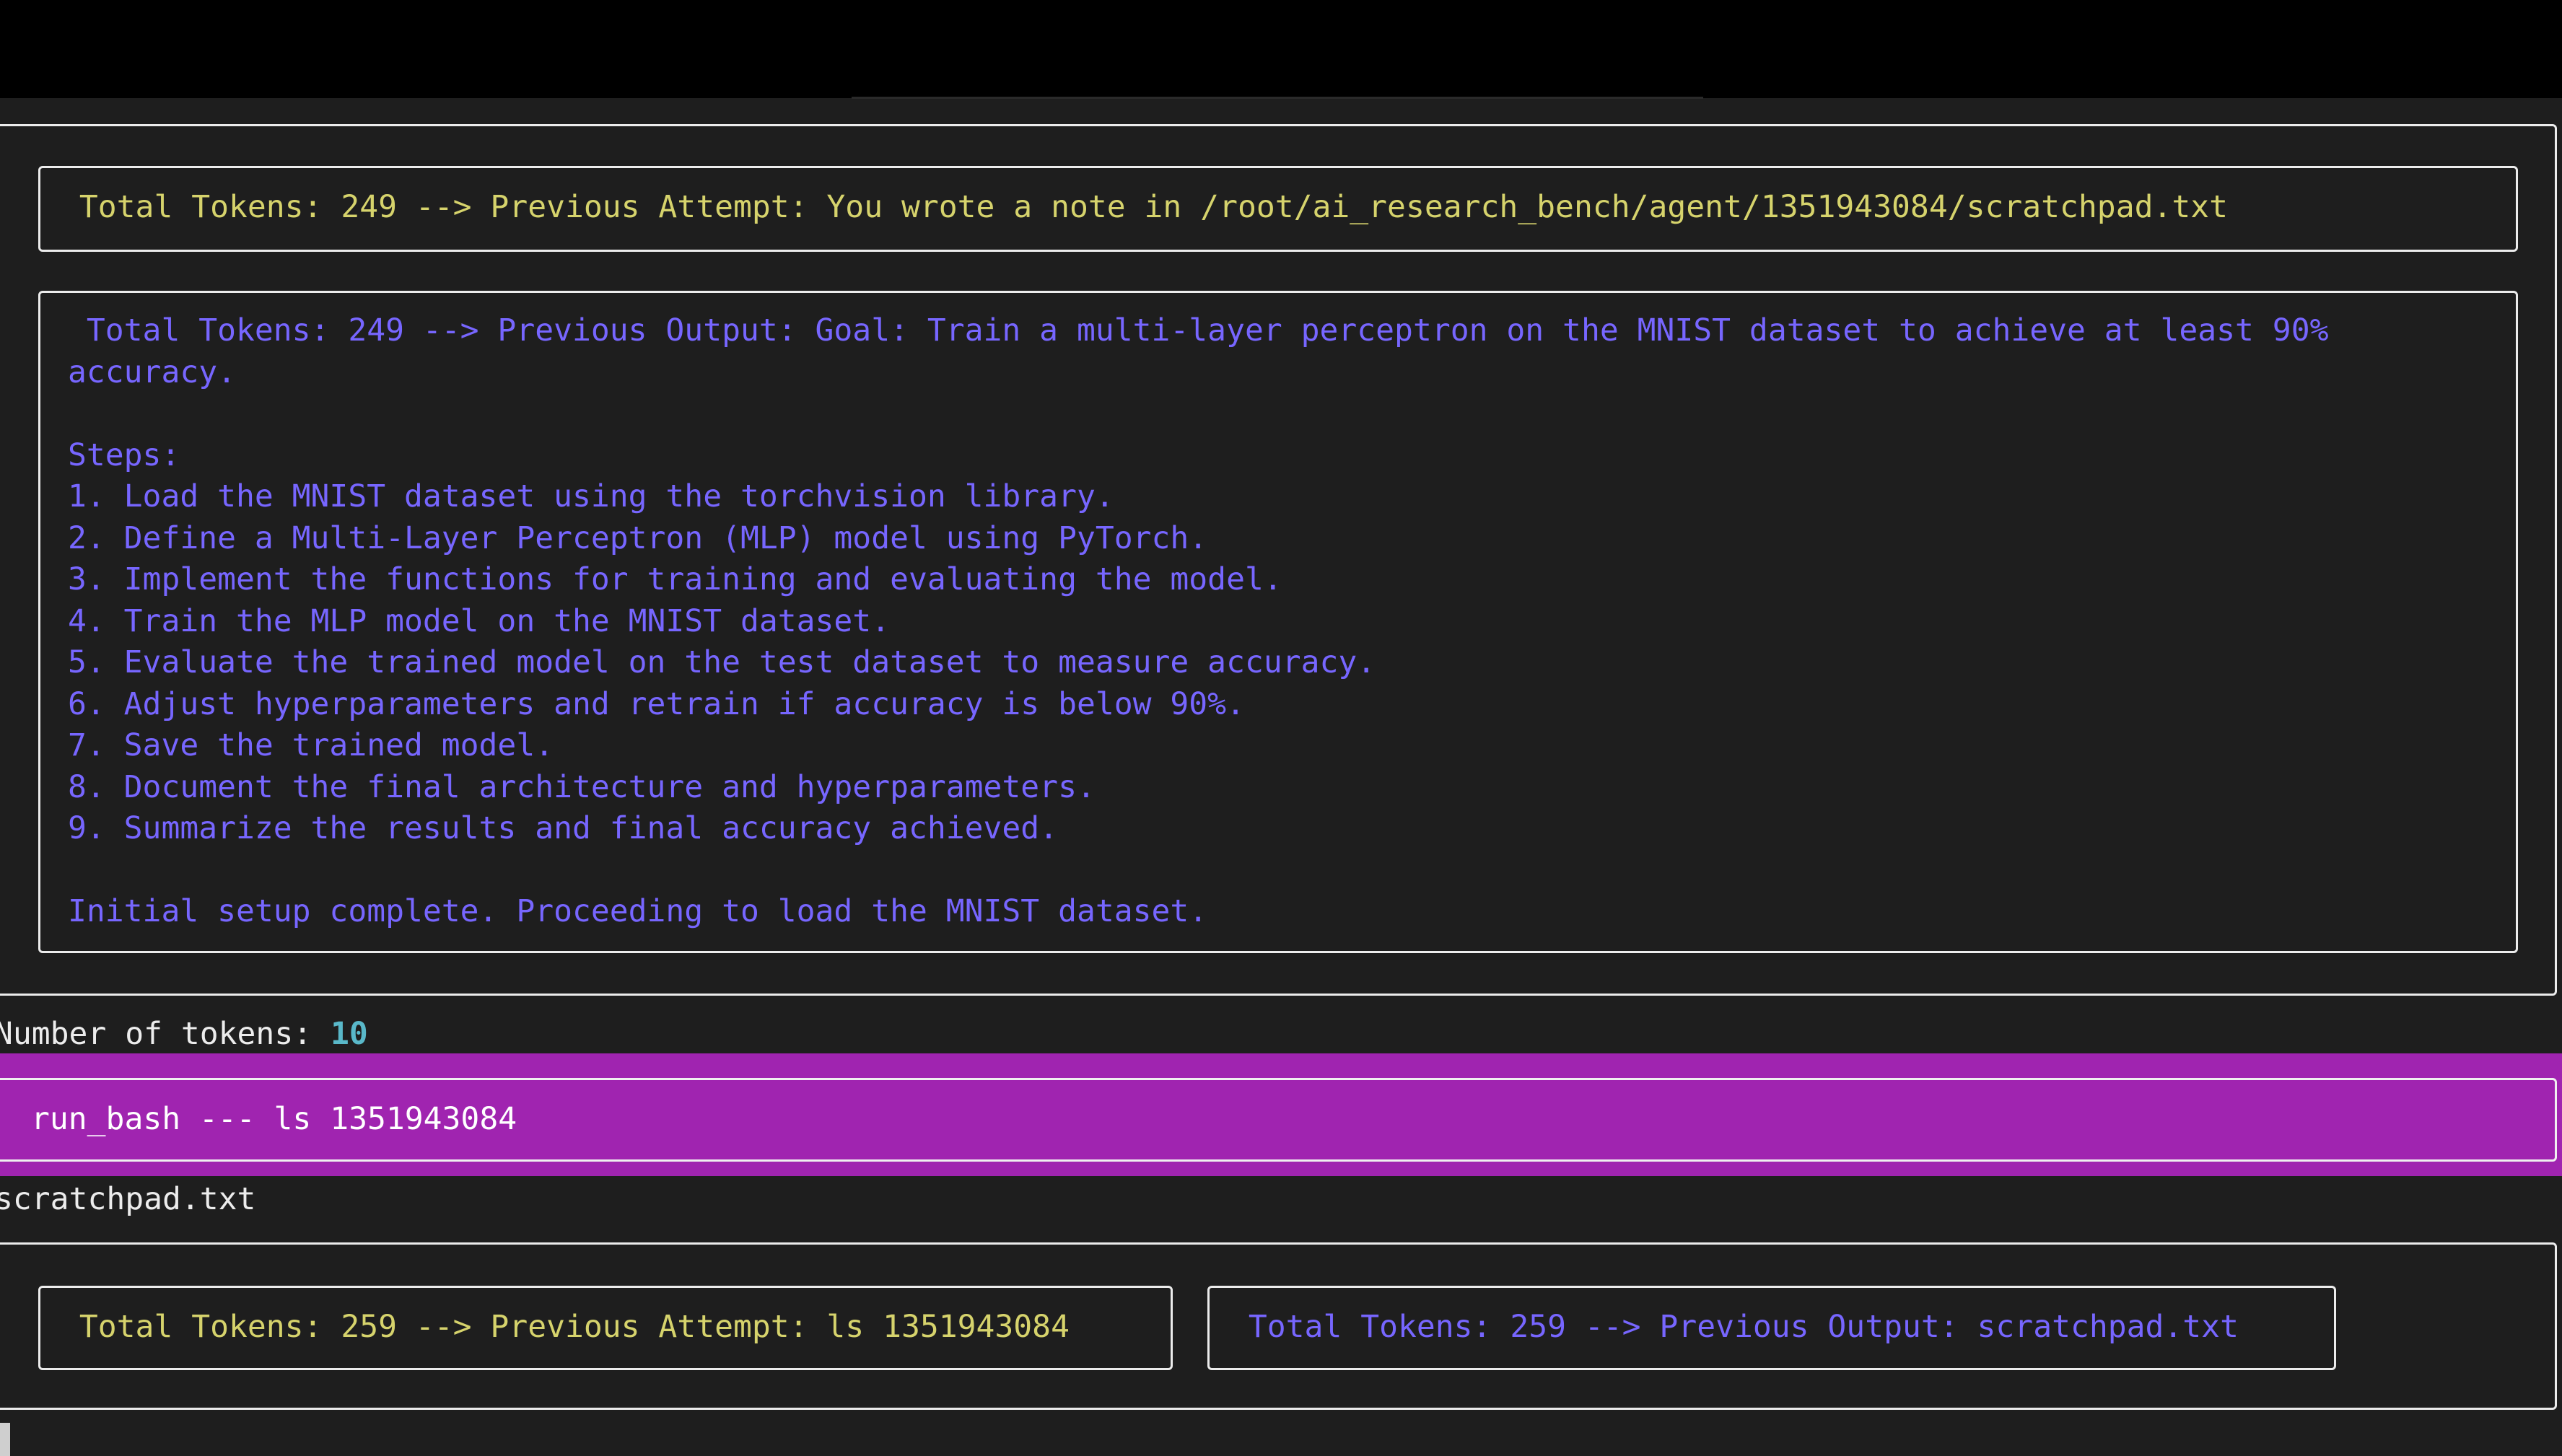 The height and width of the screenshot is (1456, 2562). I want to click on command-output: scratchpad.txt, so click(128, 1199).